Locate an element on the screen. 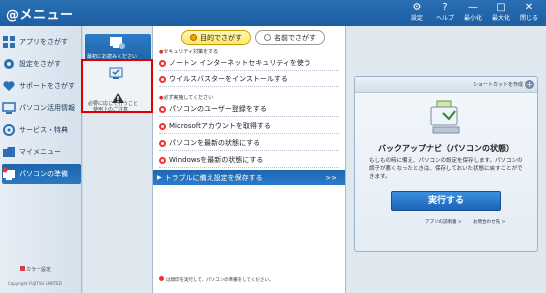 The width and height of the screenshot is (546, 293). backup-navi-icon is located at coordinates (445, 117).